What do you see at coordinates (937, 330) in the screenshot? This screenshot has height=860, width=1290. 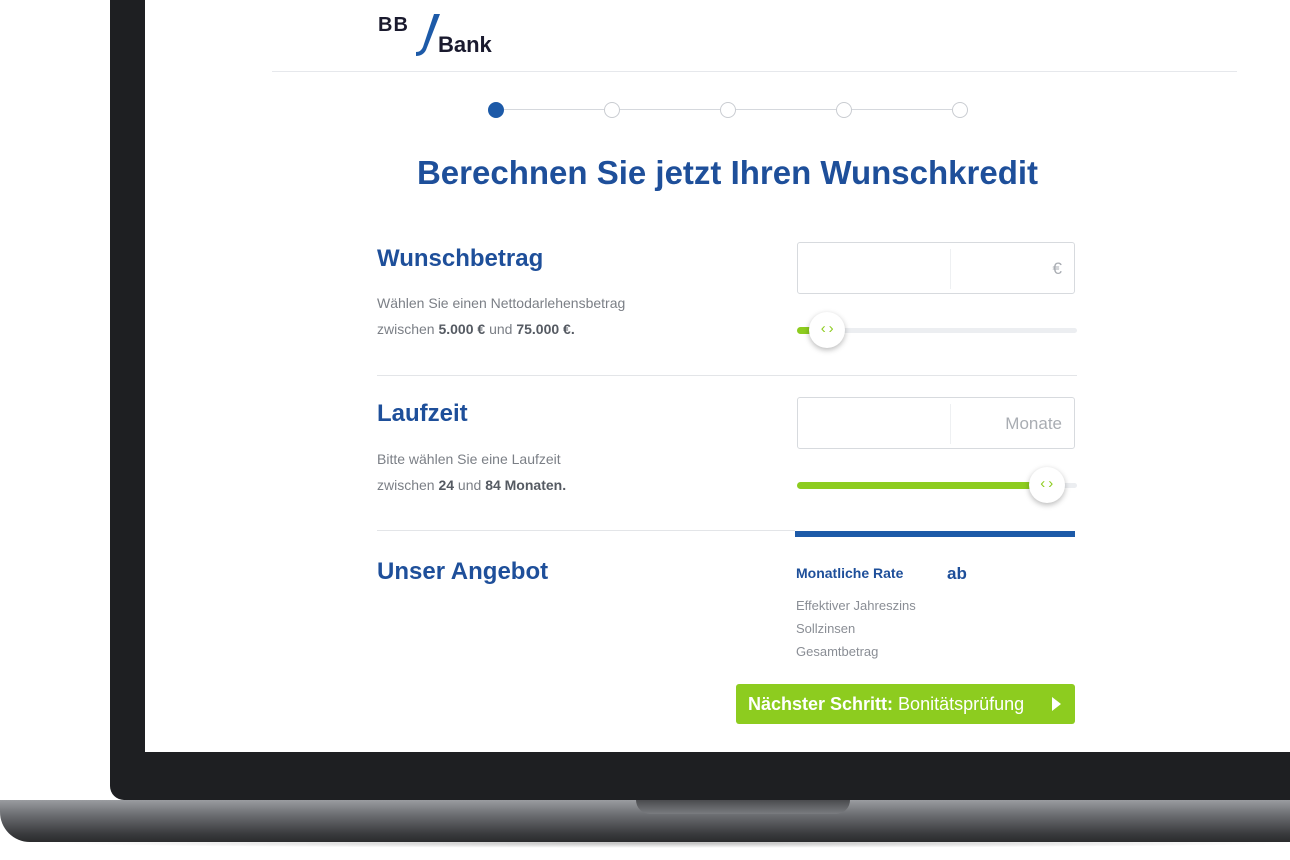 I see `wunschbetrag-slider: ‹ ›` at bounding box center [937, 330].